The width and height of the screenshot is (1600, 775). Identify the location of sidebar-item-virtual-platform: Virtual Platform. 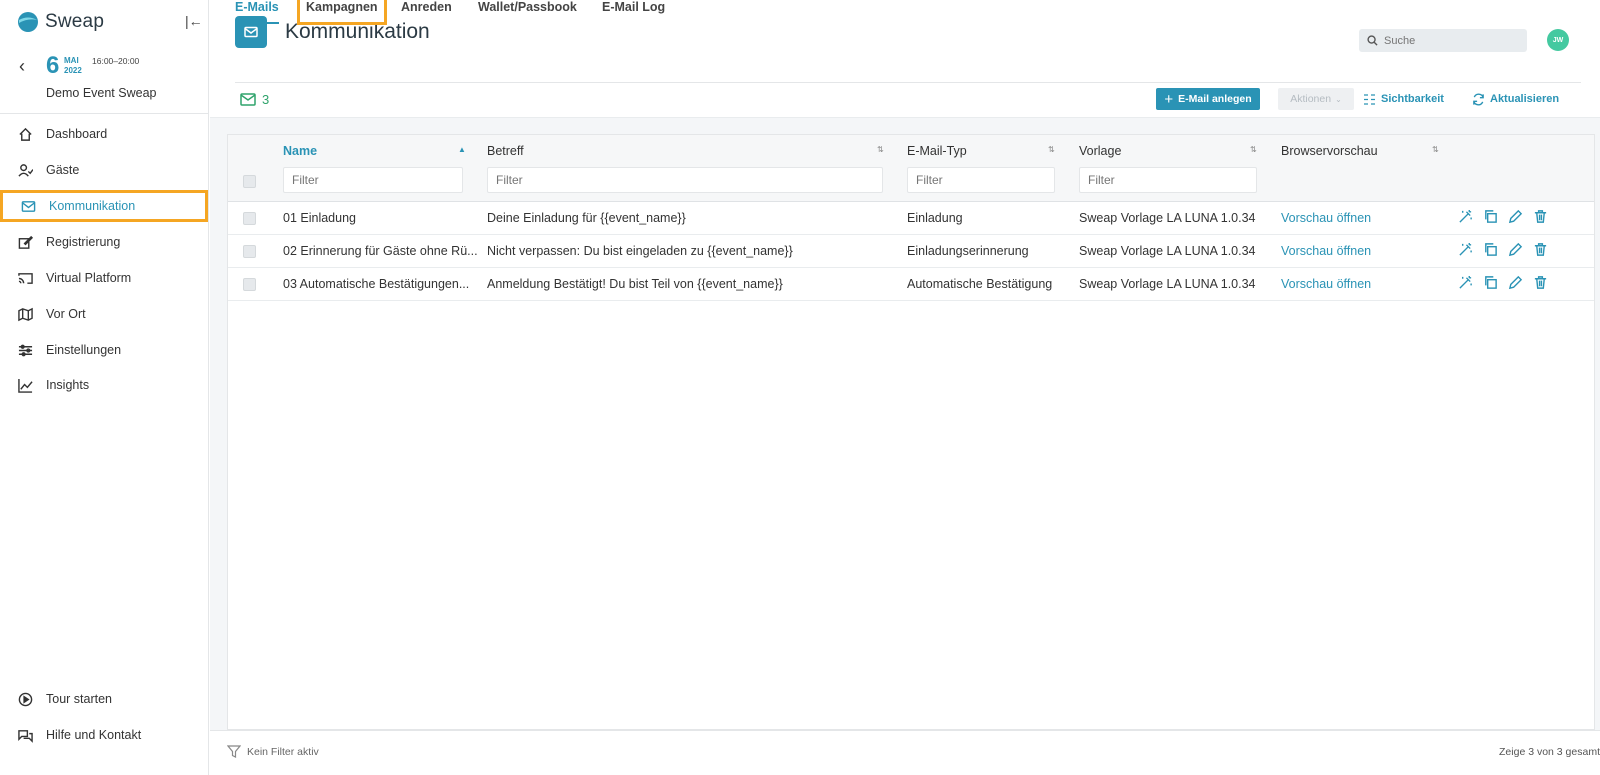
(104, 278).